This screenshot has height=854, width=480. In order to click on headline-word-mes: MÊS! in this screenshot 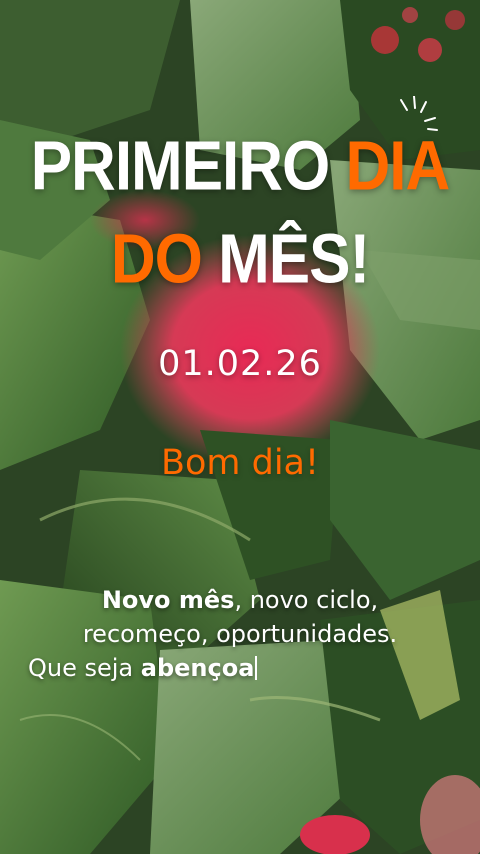, I will do `click(294, 259)`.